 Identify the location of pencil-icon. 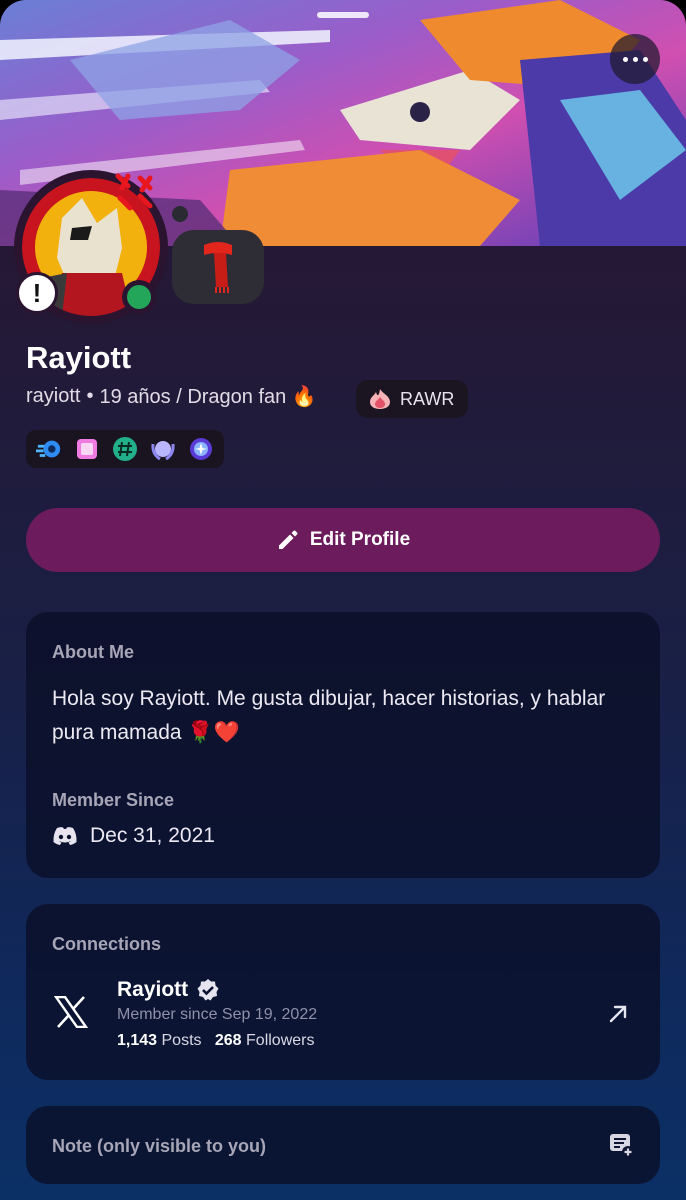
(288, 539).